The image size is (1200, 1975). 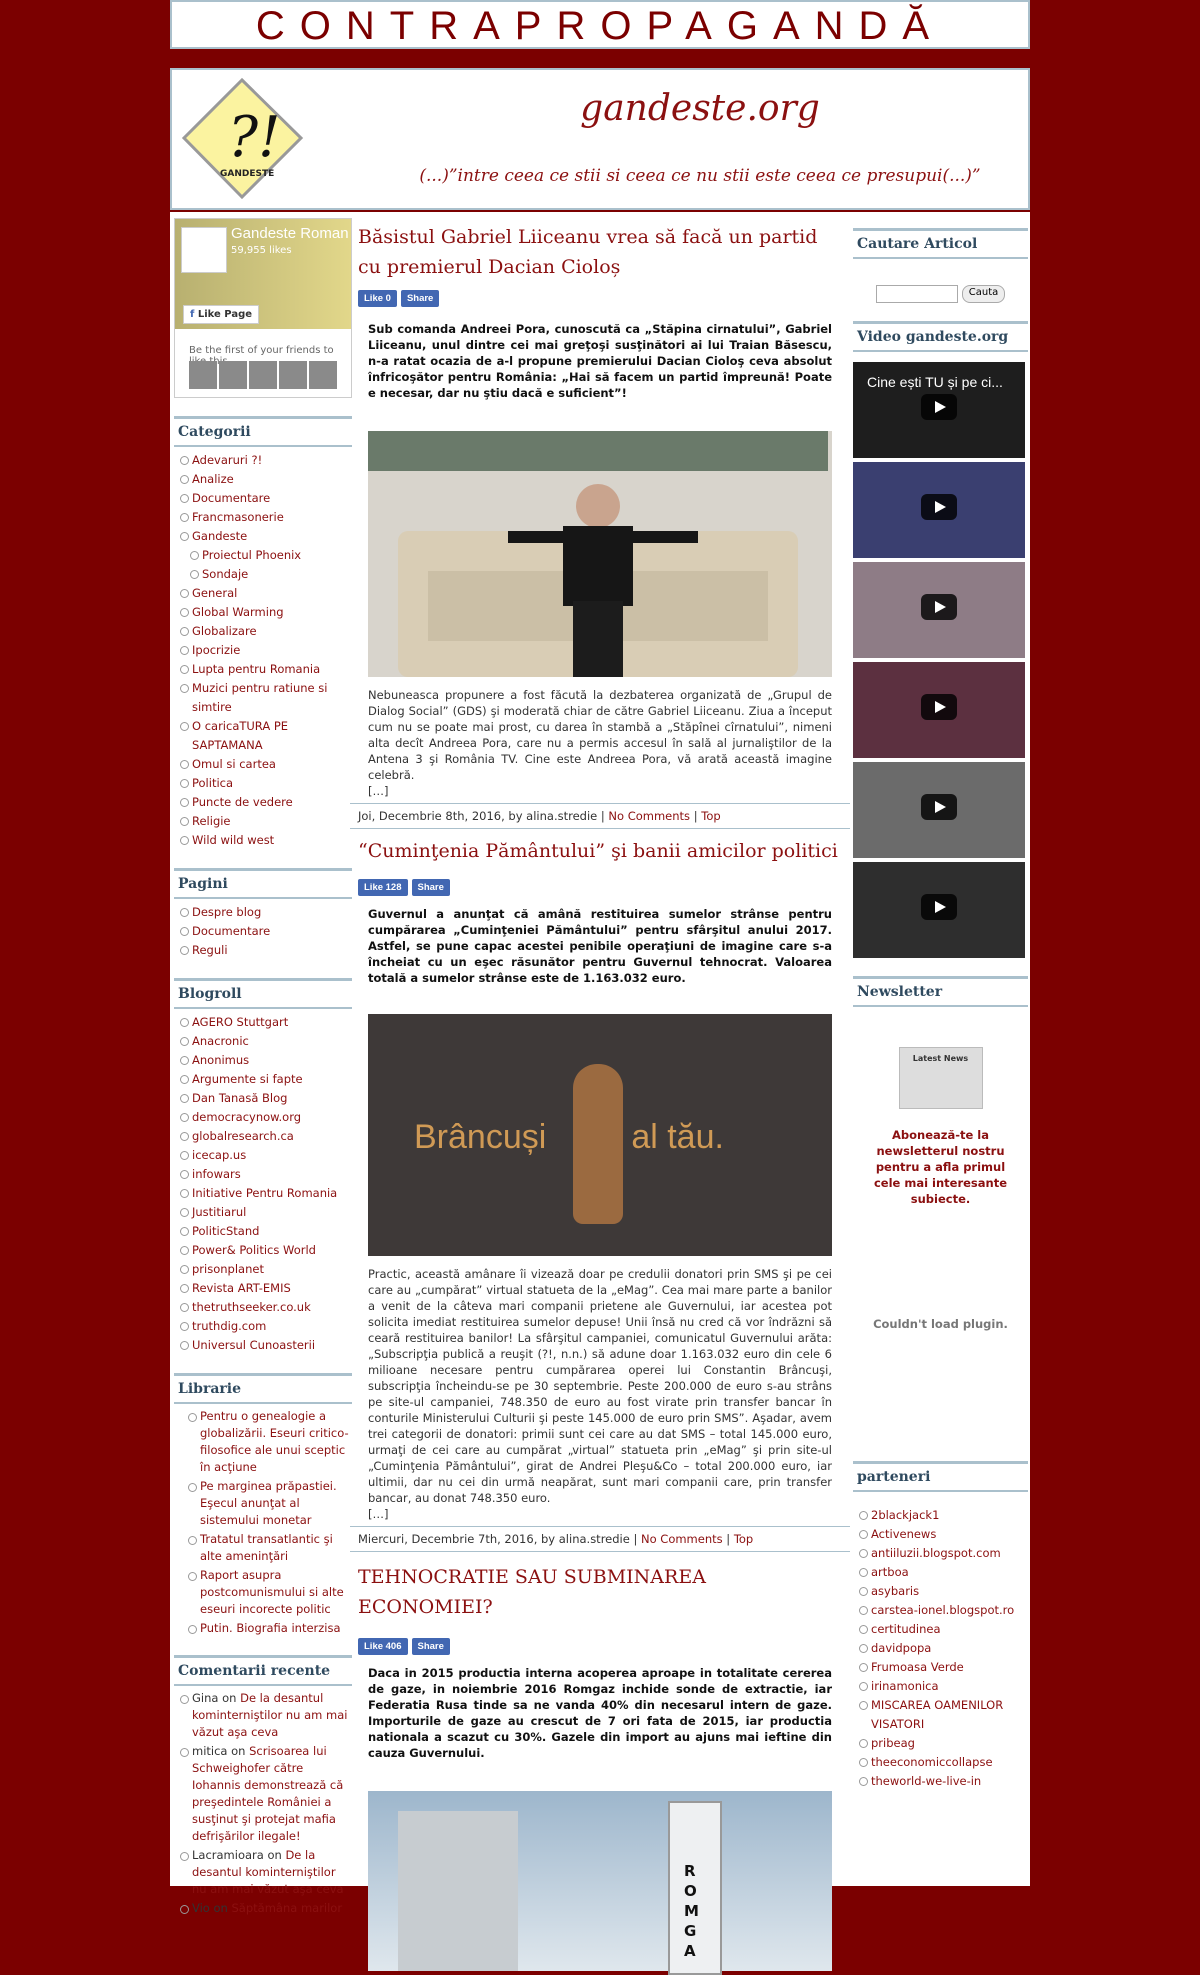 I want to click on category-item: Sondaje, so click(x=271, y=574).